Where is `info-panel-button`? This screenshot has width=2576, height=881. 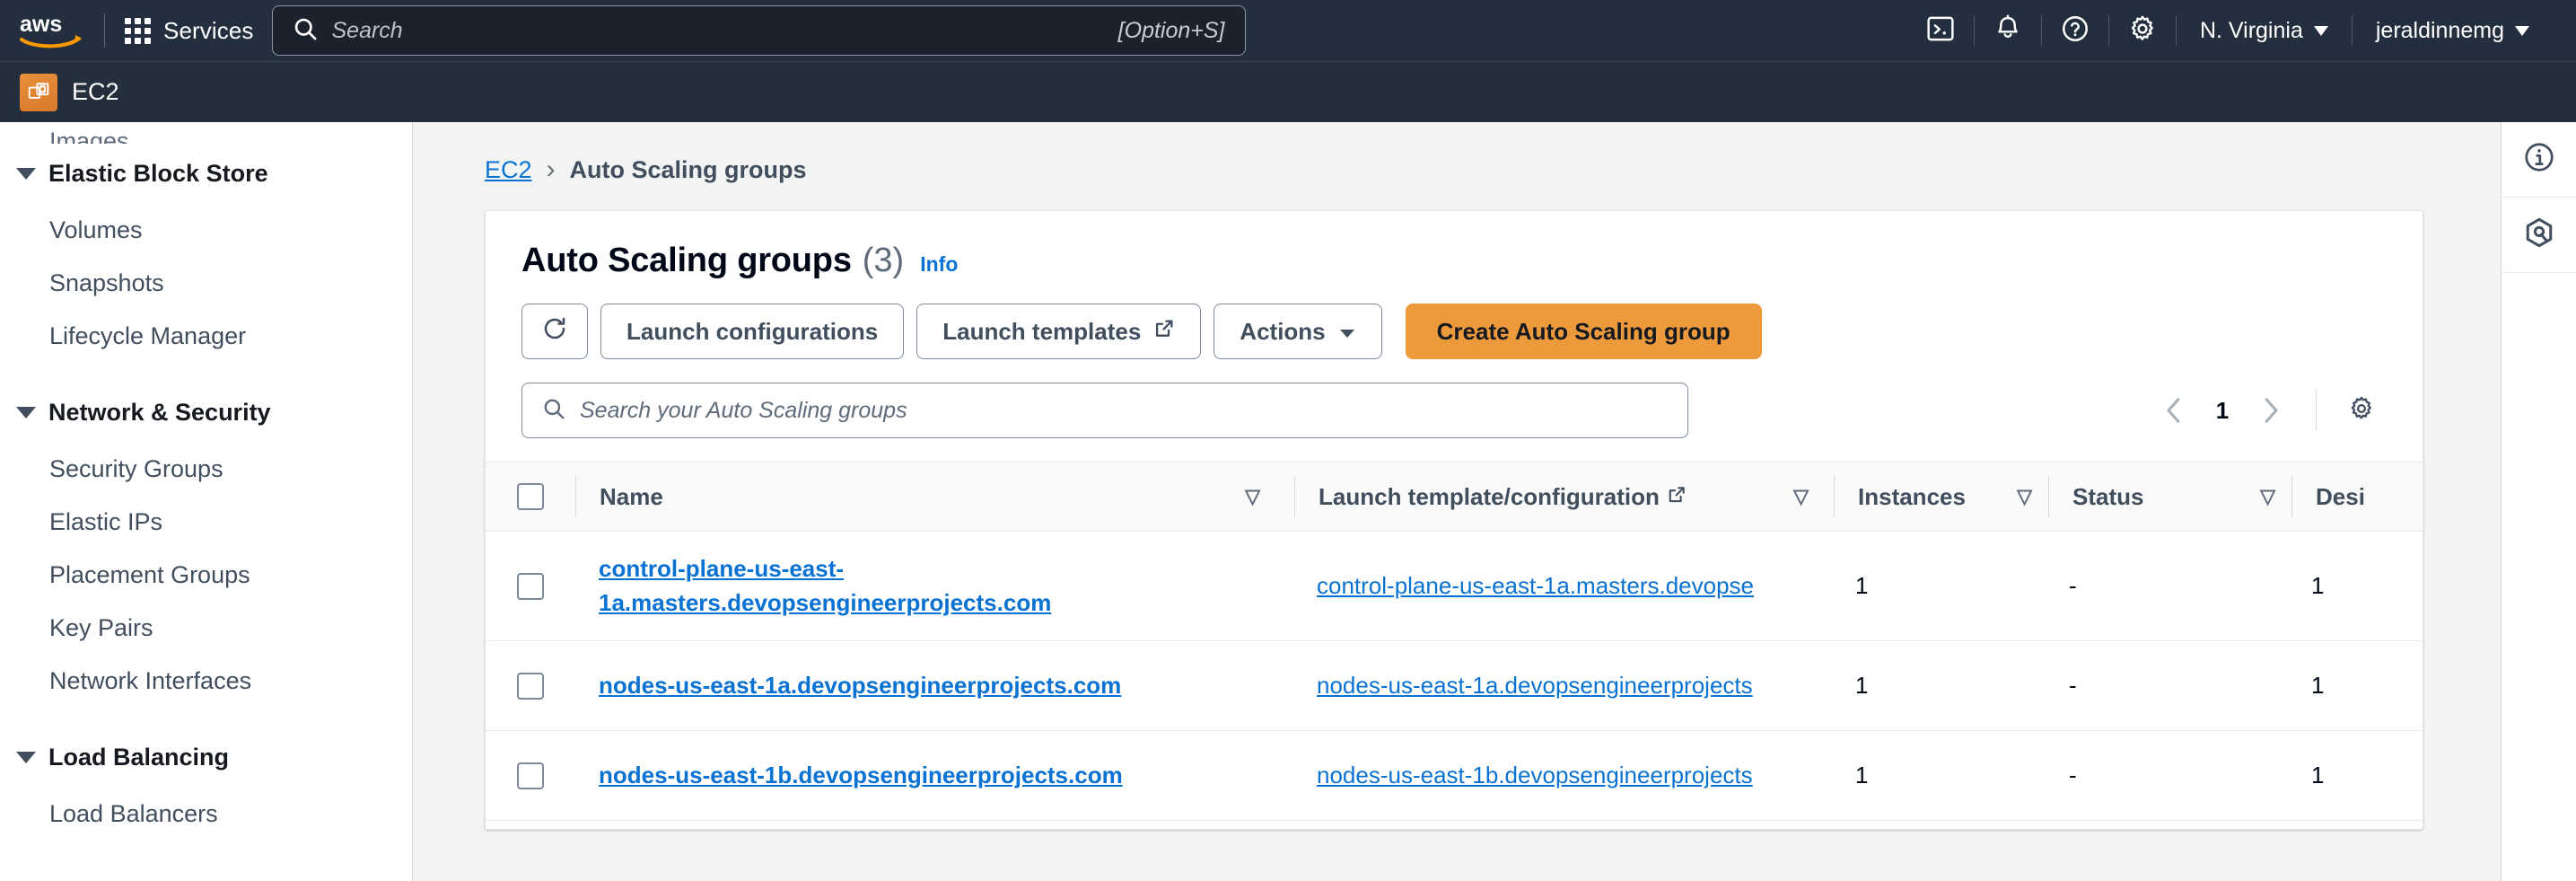
info-panel-button is located at coordinates (2539, 160).